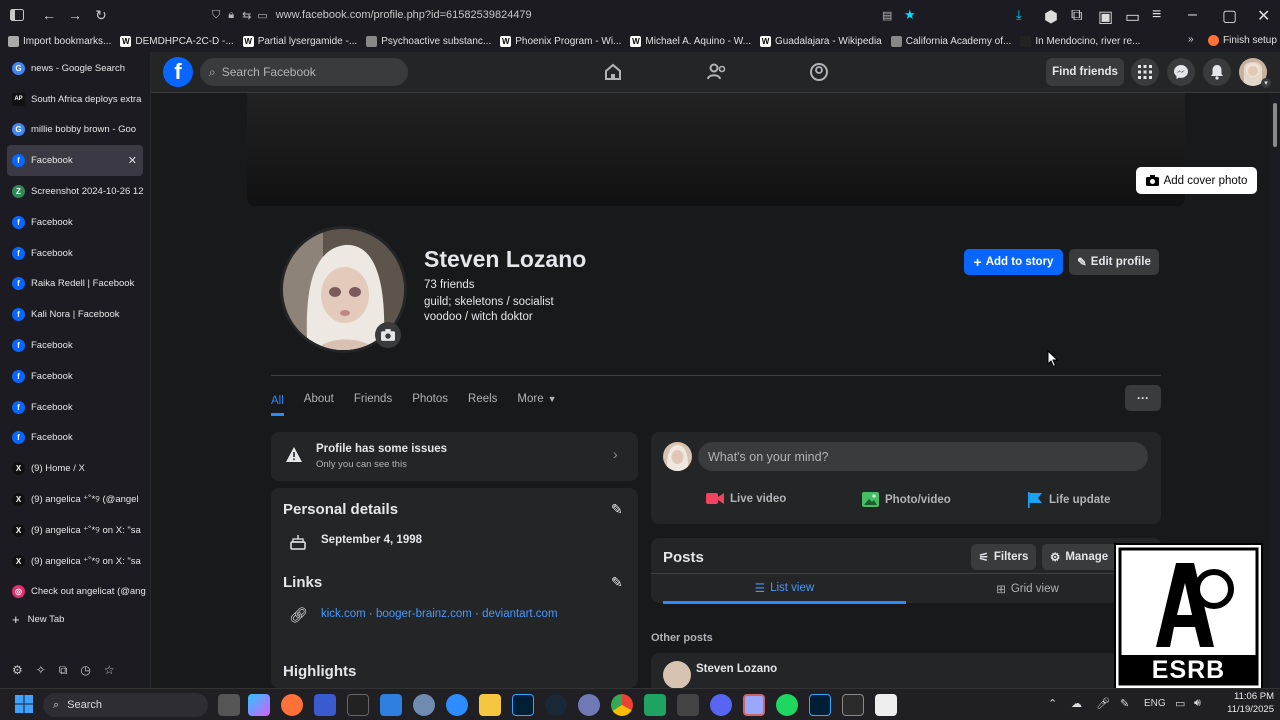  I want to click on back-icon: ←, so click(49, 15).